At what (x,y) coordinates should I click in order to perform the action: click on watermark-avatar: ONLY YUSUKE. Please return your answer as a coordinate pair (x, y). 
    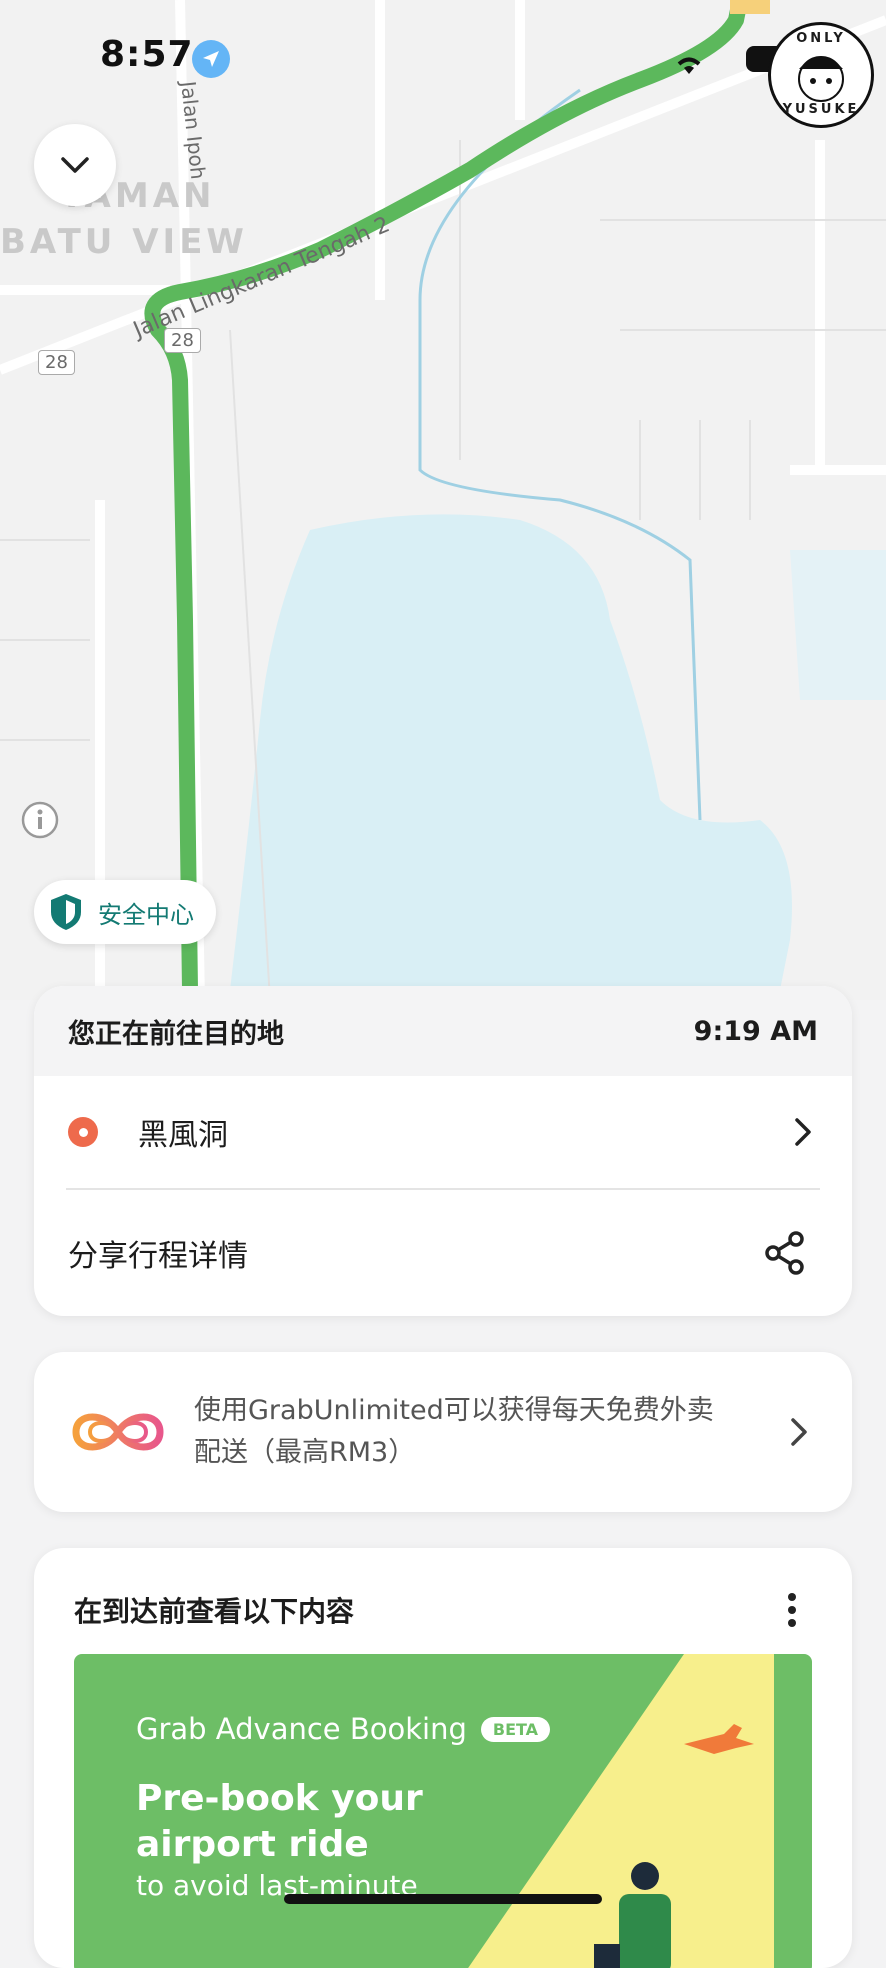
    Looking at the image, I should click on (821, 75).